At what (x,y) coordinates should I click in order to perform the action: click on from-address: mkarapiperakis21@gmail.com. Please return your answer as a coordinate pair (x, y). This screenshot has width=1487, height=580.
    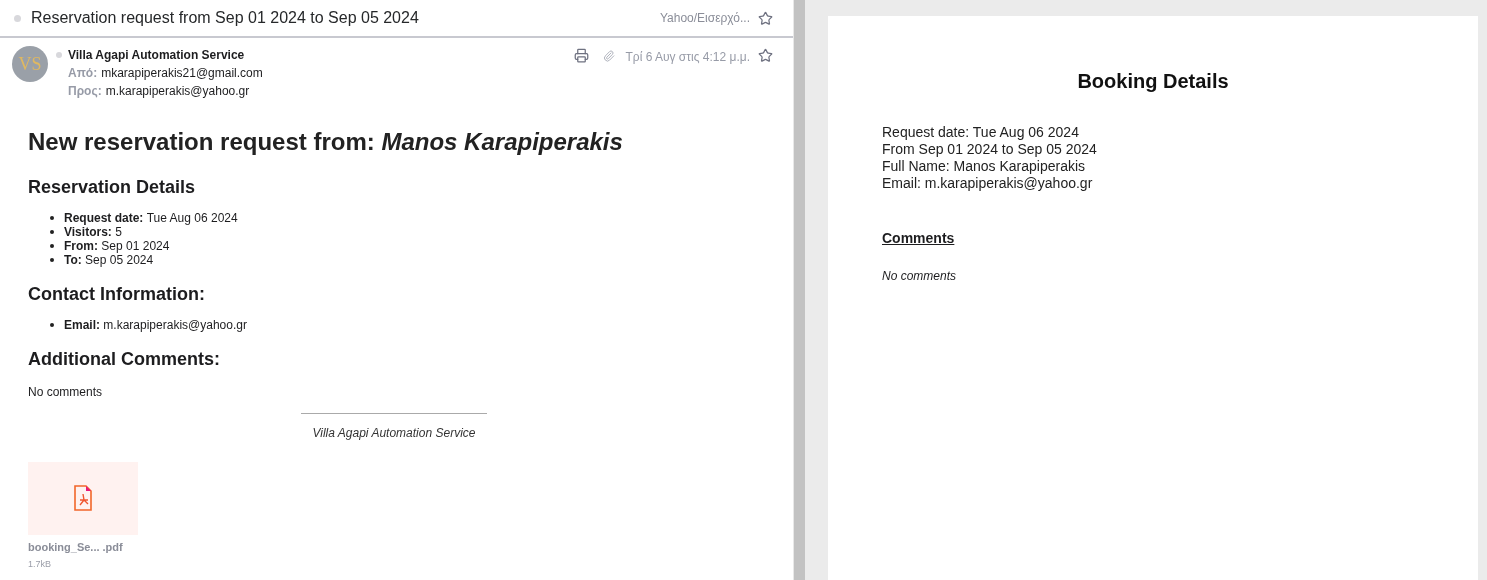
    Looking at the image, I should click on (182, 73).